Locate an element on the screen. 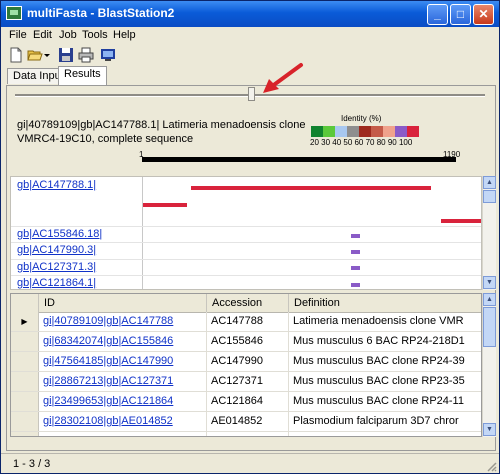  app-icon is located at coordinates (14, 13).